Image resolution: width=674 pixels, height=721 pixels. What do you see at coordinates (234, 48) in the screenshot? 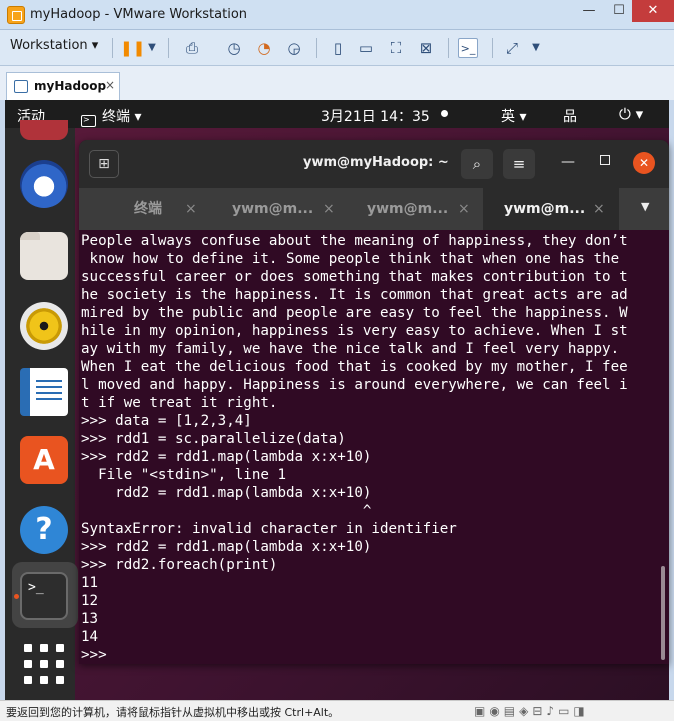
I see `snapshot-icon: ◷` at bounding box center [234, 48].